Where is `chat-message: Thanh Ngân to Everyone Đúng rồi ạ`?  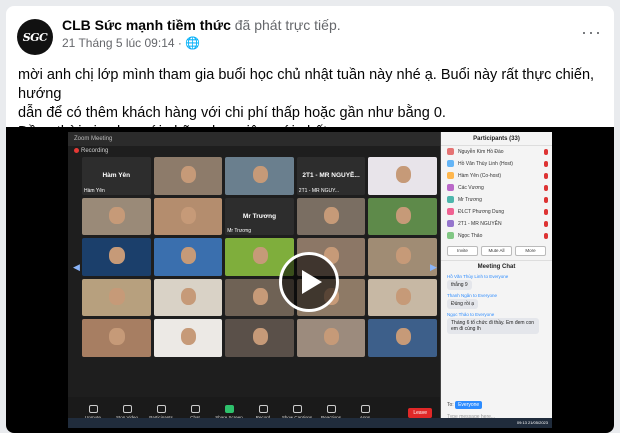
chat-message: Thanh Ngân to Everyone Đúng rồi ạ is located at coordinates (496, 301).